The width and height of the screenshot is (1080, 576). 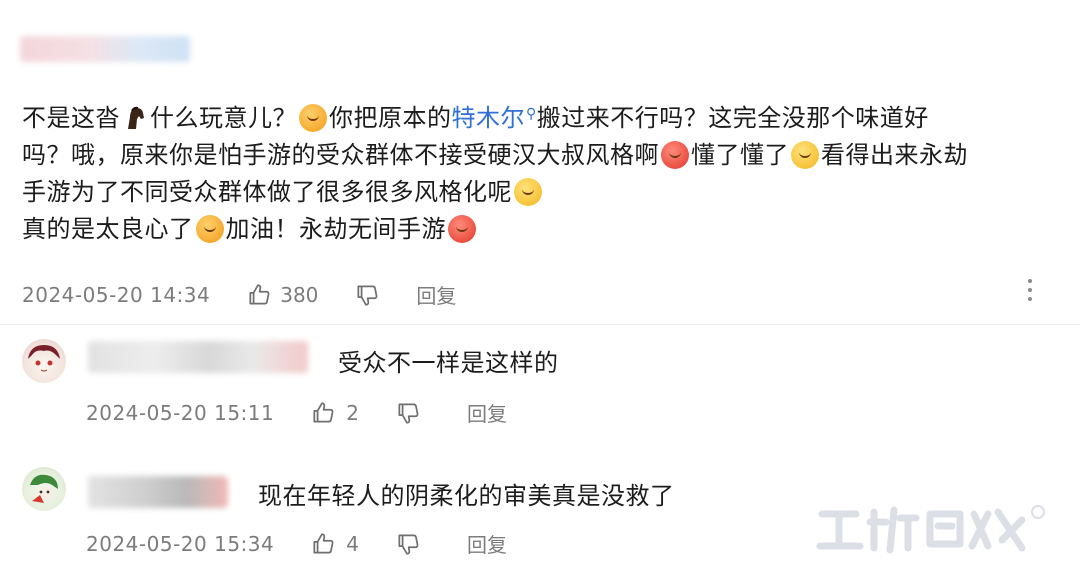 I want to click on comment-line-3: 手游为了不同受众群体做了很多很多风格化呢, so click(x=542, y=192).